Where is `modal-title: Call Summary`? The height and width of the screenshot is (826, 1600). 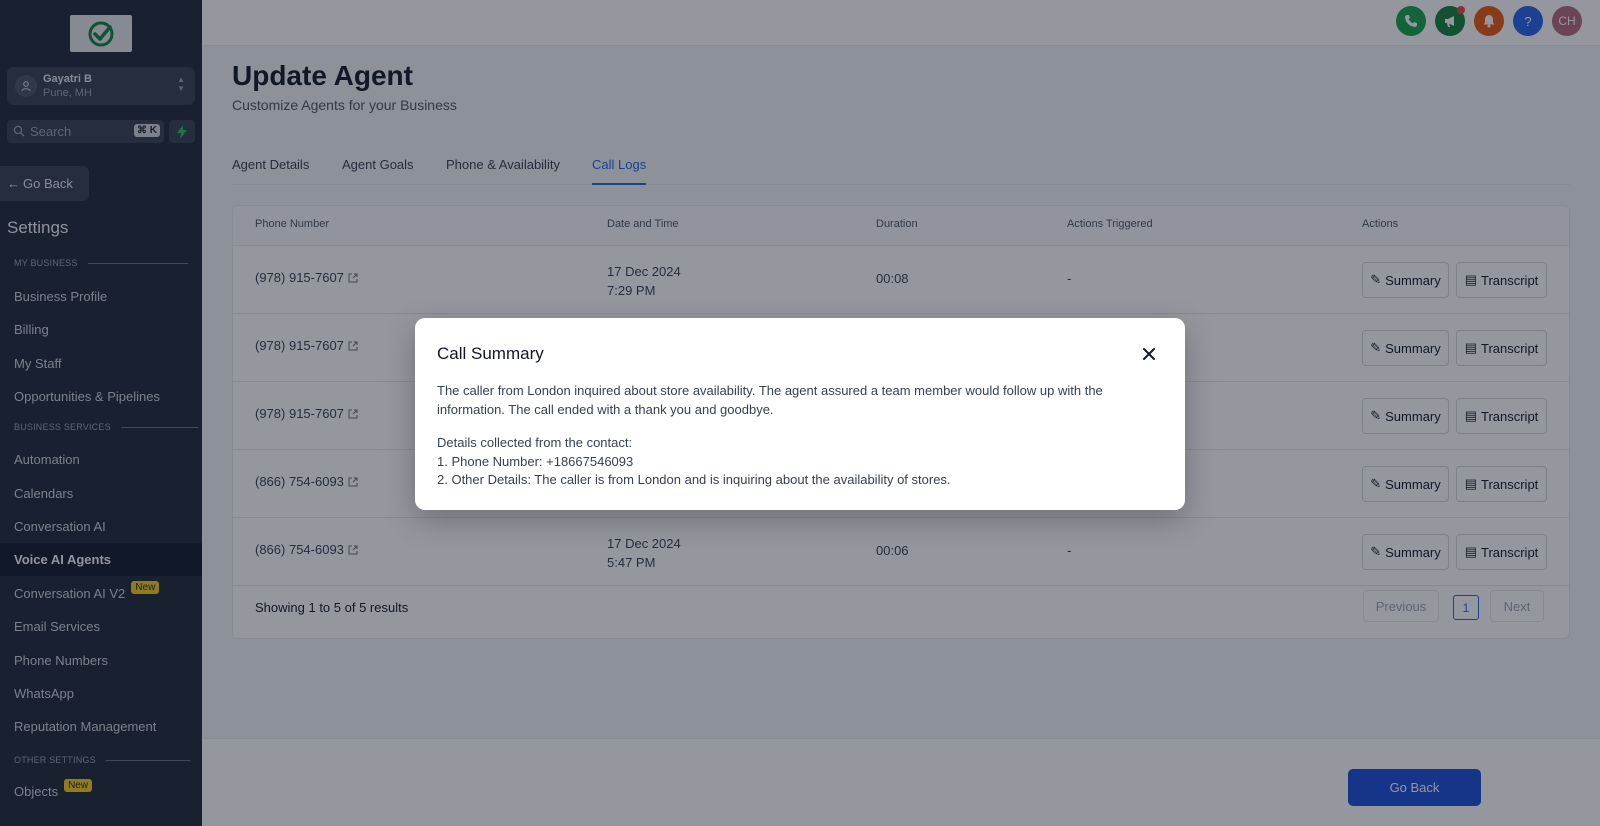 modal-title: Call Summary is located at coordinates (490, 353).